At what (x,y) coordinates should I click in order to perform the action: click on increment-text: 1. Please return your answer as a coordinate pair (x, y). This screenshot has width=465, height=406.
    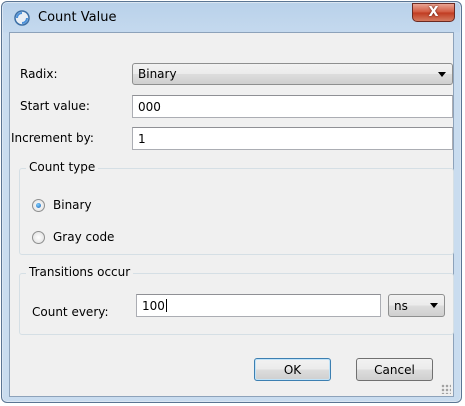
    Looking at the image, I should click on (142, 139).